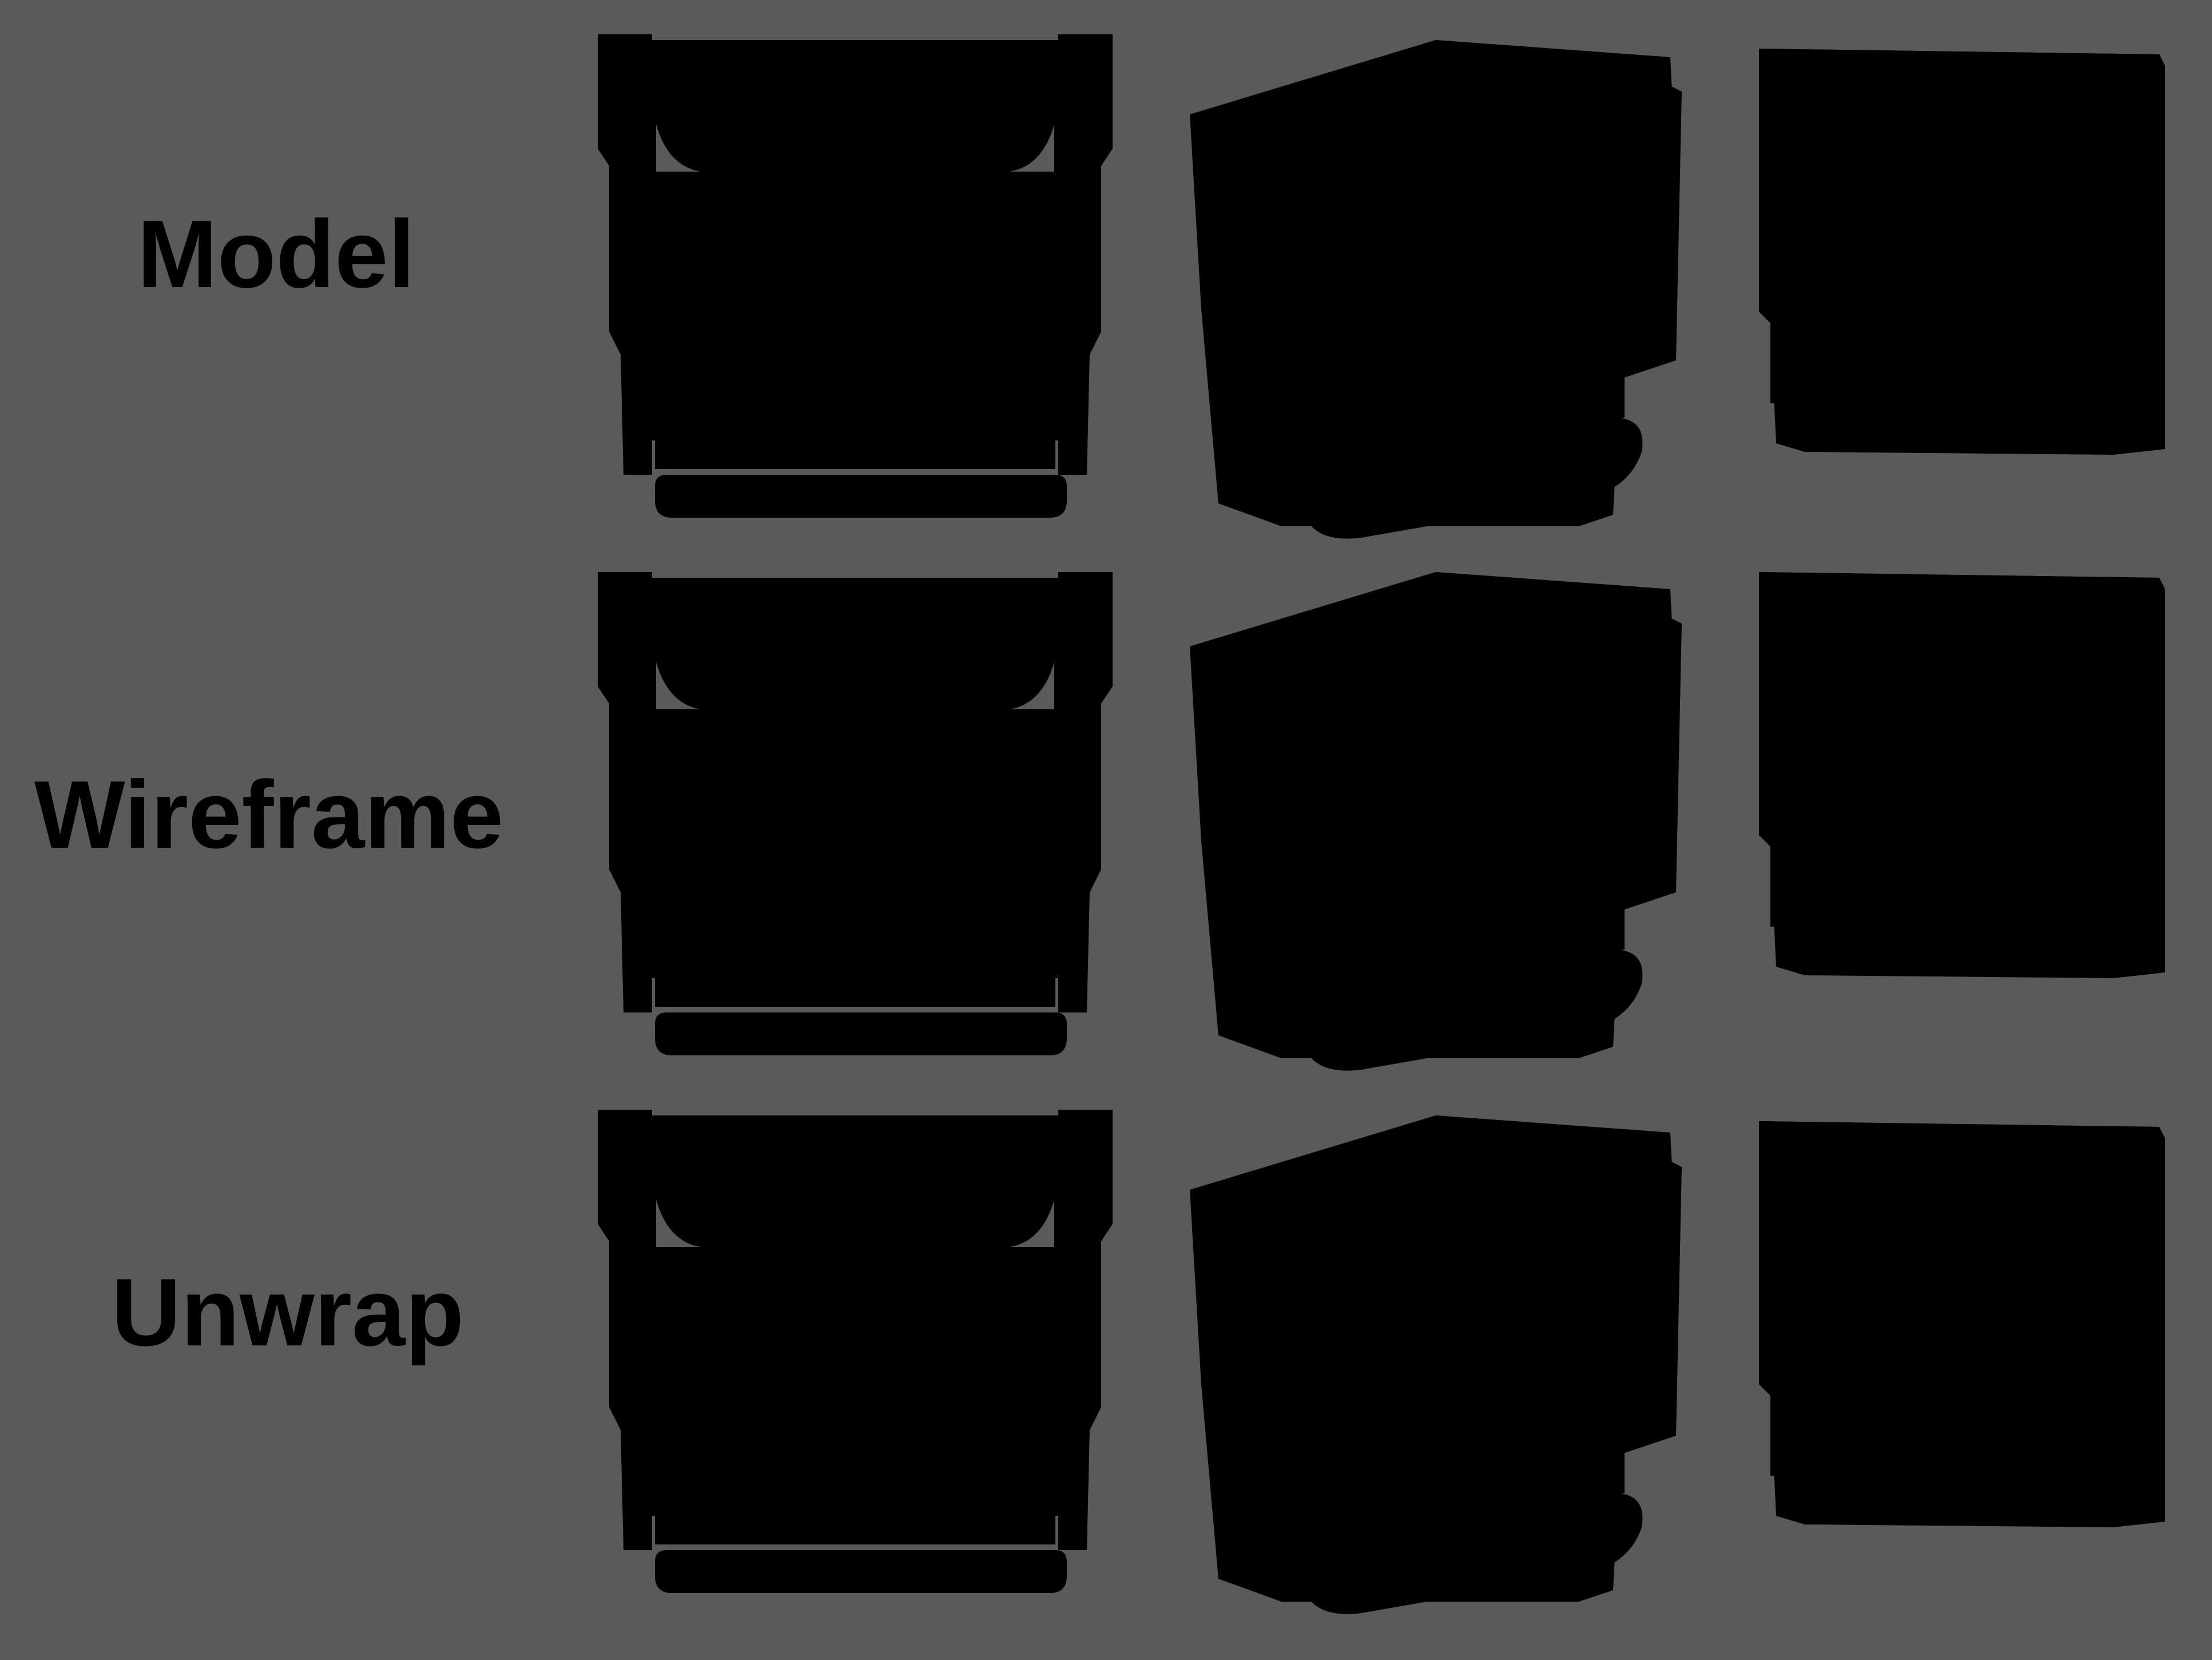  I want to click on unwrap-front-view, so click(855, 1353).